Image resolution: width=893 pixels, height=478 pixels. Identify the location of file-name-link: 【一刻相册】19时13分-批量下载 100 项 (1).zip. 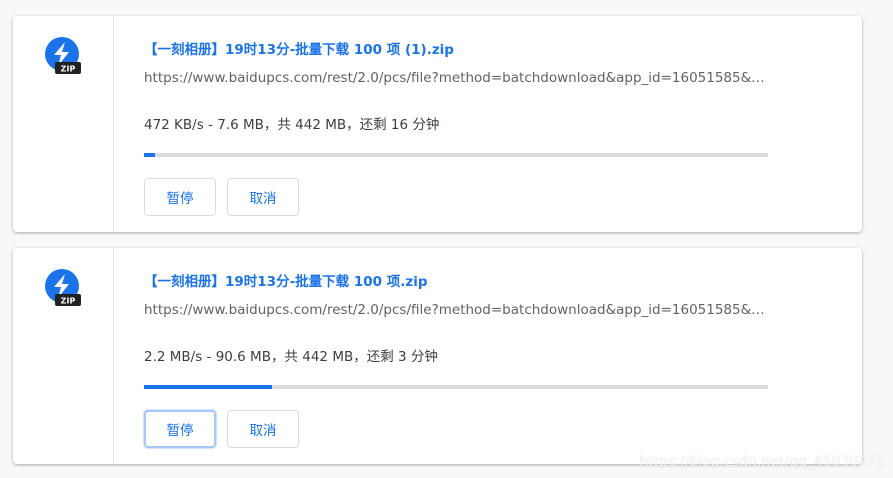
(299, 48).